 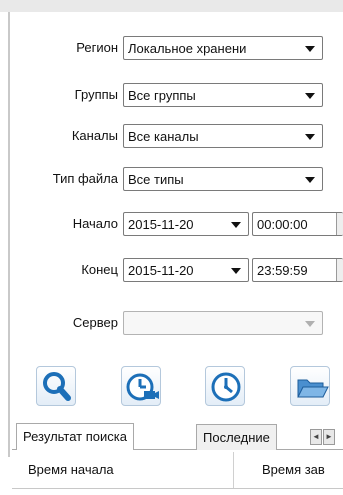 What do you see at coordinates (94, 135) in the screenshot?
I see `channels-label: Каналы` at bounding box center [94, 135].